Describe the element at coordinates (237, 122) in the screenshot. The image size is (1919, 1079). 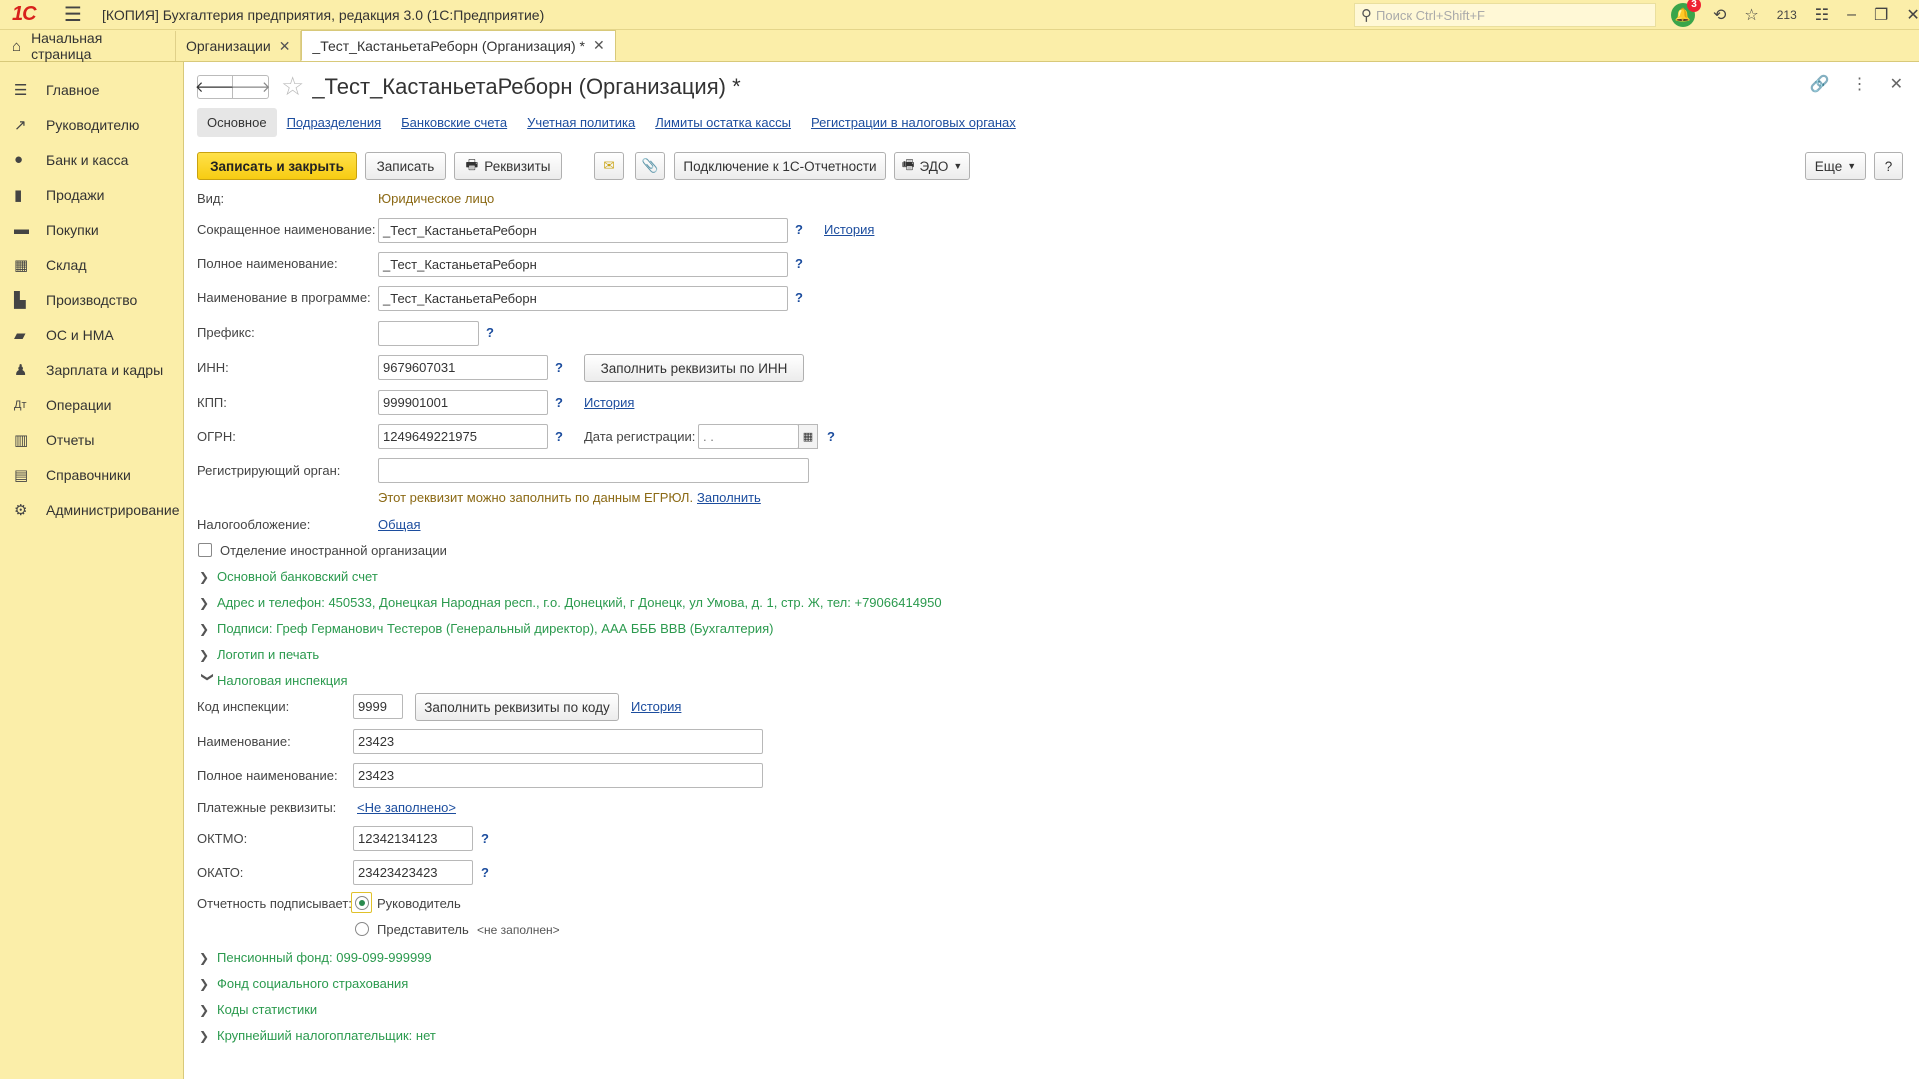
I see `subtab-main: Основное` at that location.